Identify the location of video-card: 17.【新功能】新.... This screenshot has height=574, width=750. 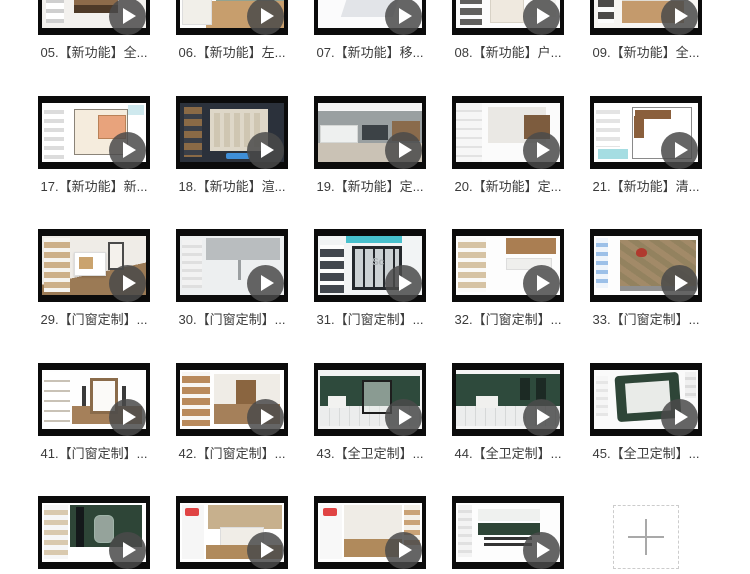
(94, 162).